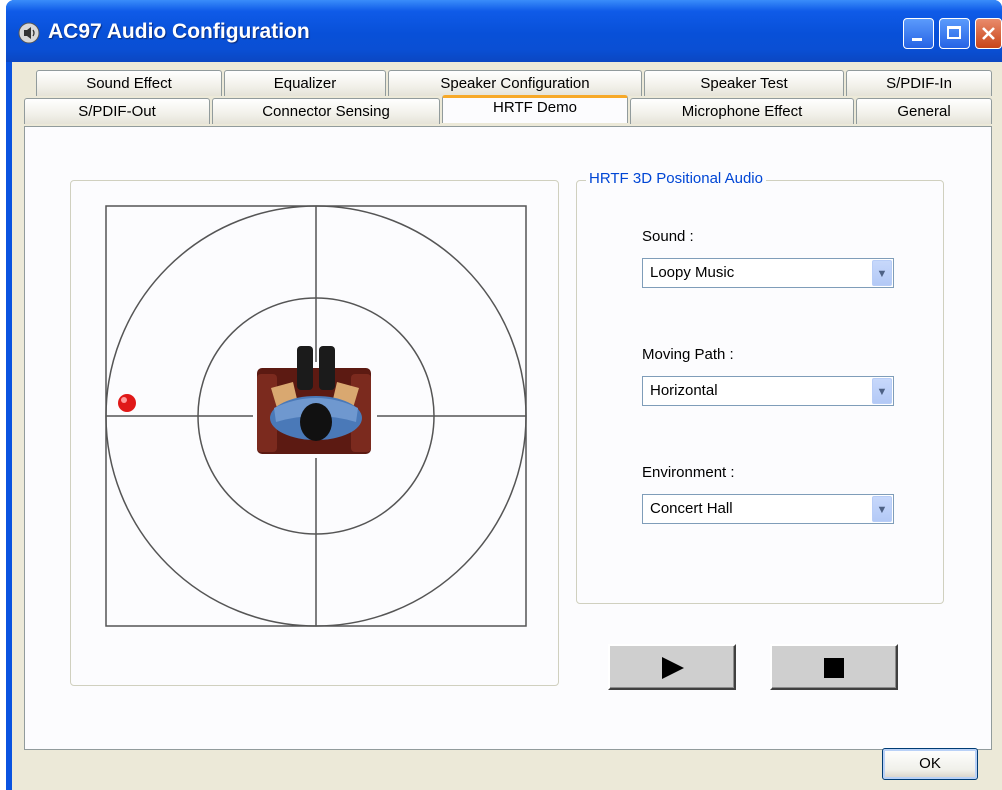 Image resolution: width=1002 pixels, height=790 pixels. Describe the element at coordinates (127, 403) in the screenshot. I see `sound-source-marker` at that location.